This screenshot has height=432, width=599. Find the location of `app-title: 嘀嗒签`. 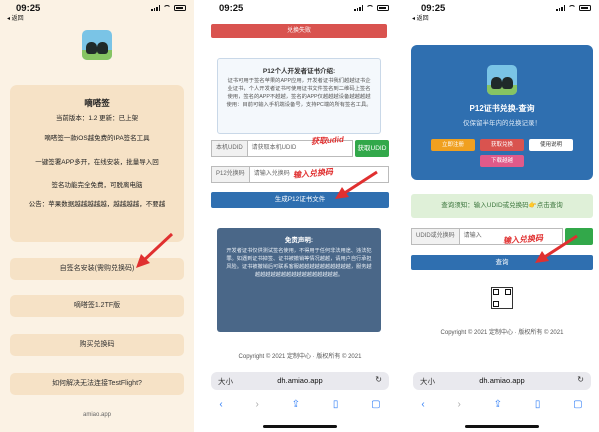

app-title: 嘀嗒签 is located at coordinates (97, 103).